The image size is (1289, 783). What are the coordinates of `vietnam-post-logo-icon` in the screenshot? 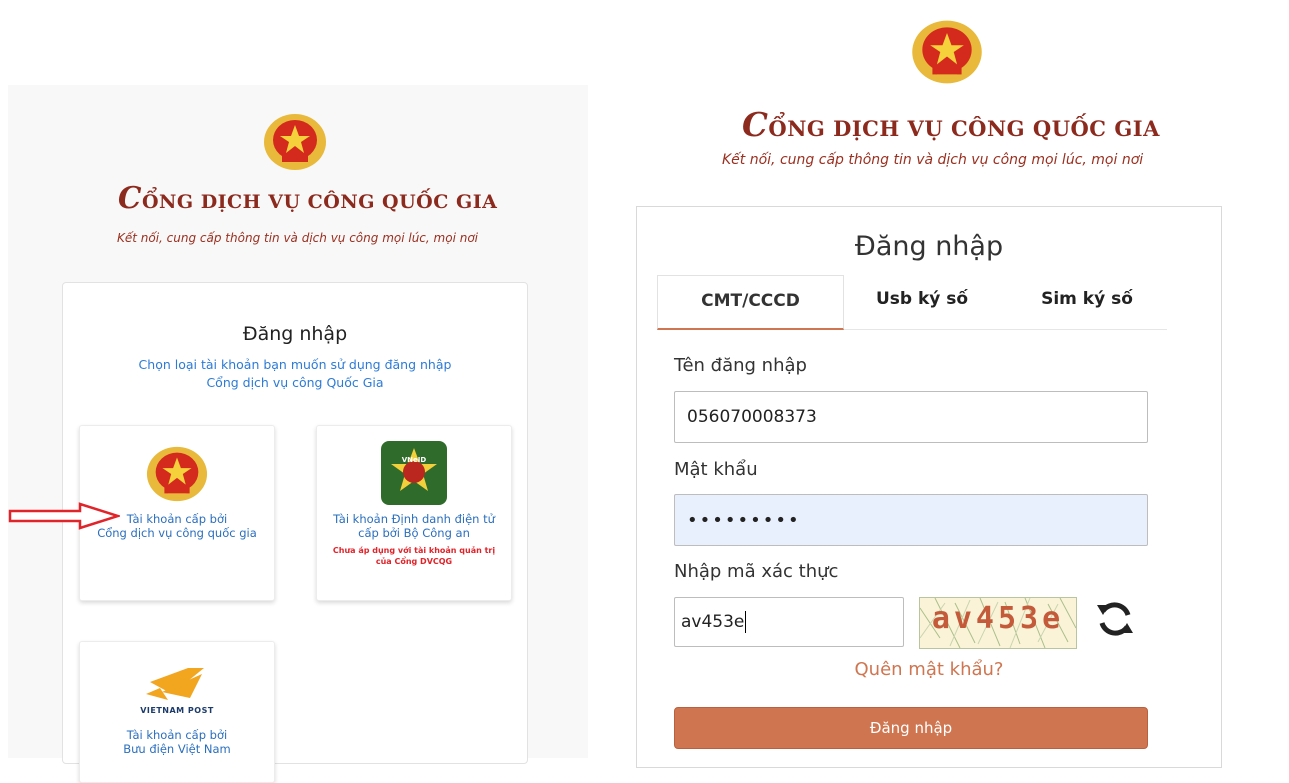 It's located at (175, 684).